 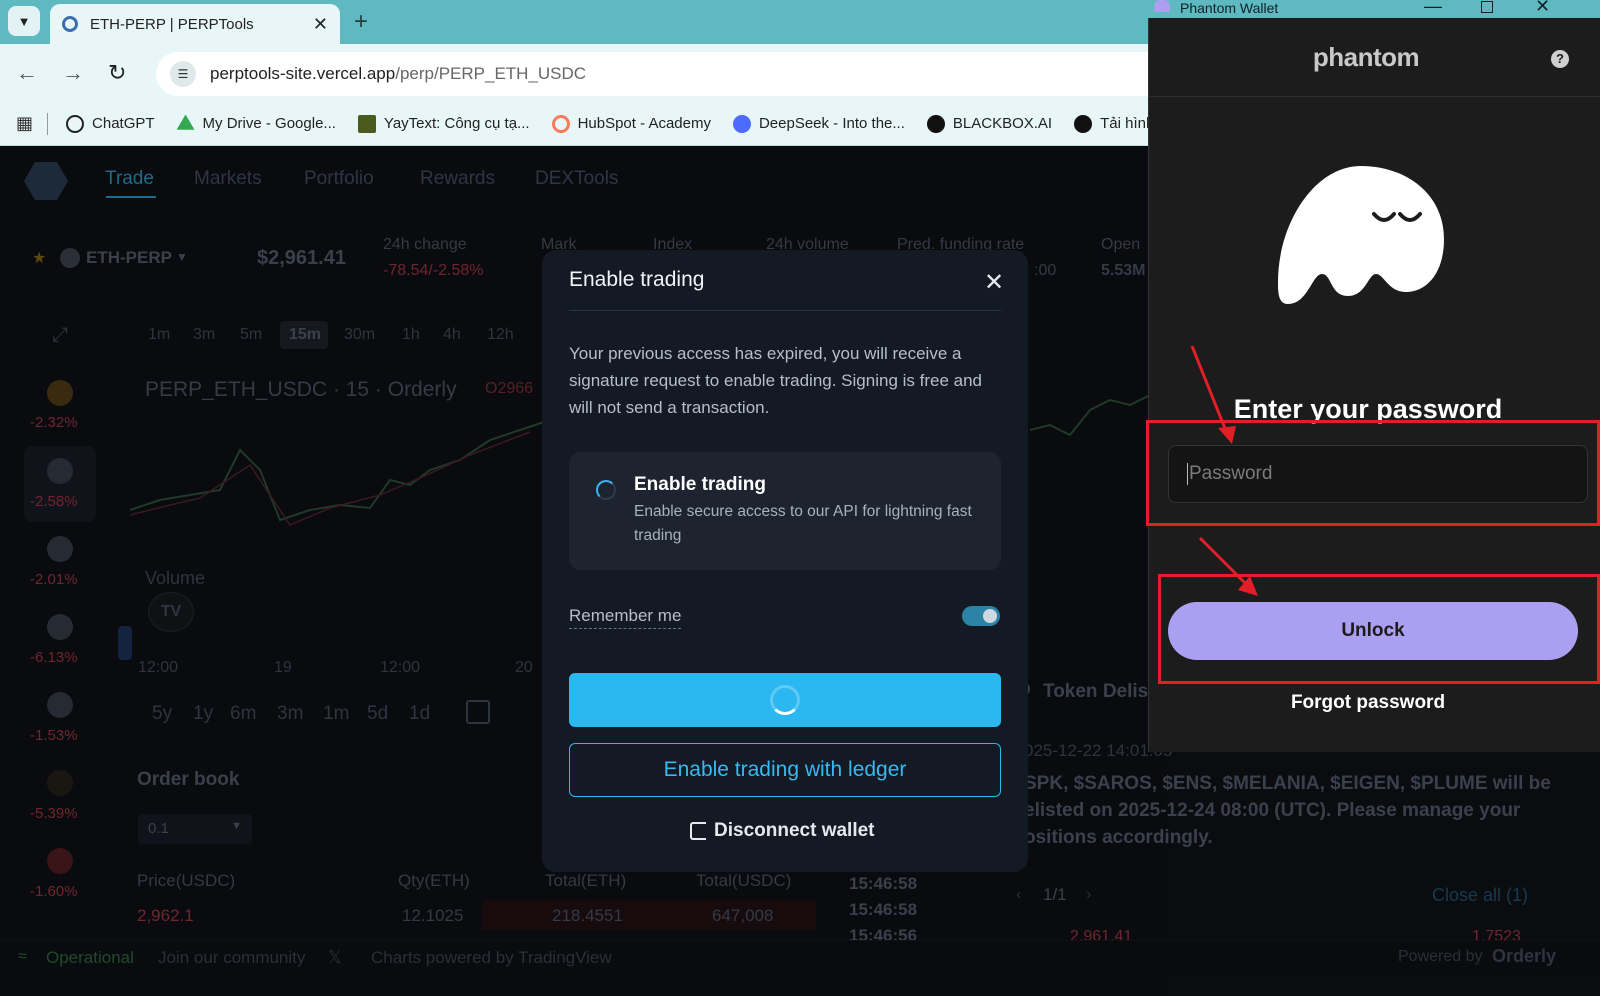 I want to click on axis-label: 12:00, so click(x=400, y=667).